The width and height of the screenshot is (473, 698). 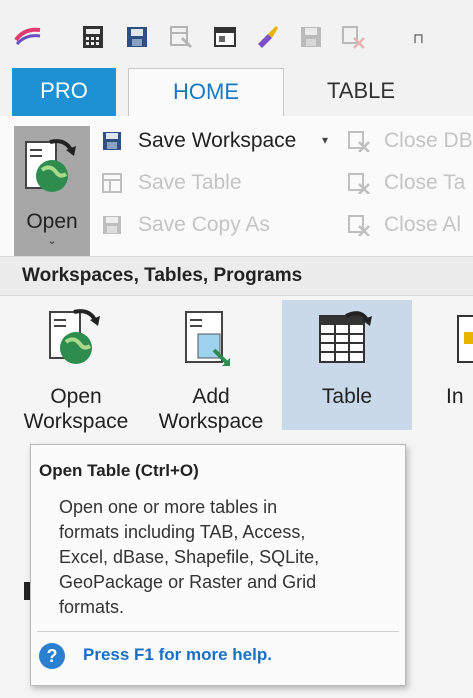 What do you see at coordinates (359, 141) in the screenshot?
I see `close-db-icon` at bounding box center [359, 141].